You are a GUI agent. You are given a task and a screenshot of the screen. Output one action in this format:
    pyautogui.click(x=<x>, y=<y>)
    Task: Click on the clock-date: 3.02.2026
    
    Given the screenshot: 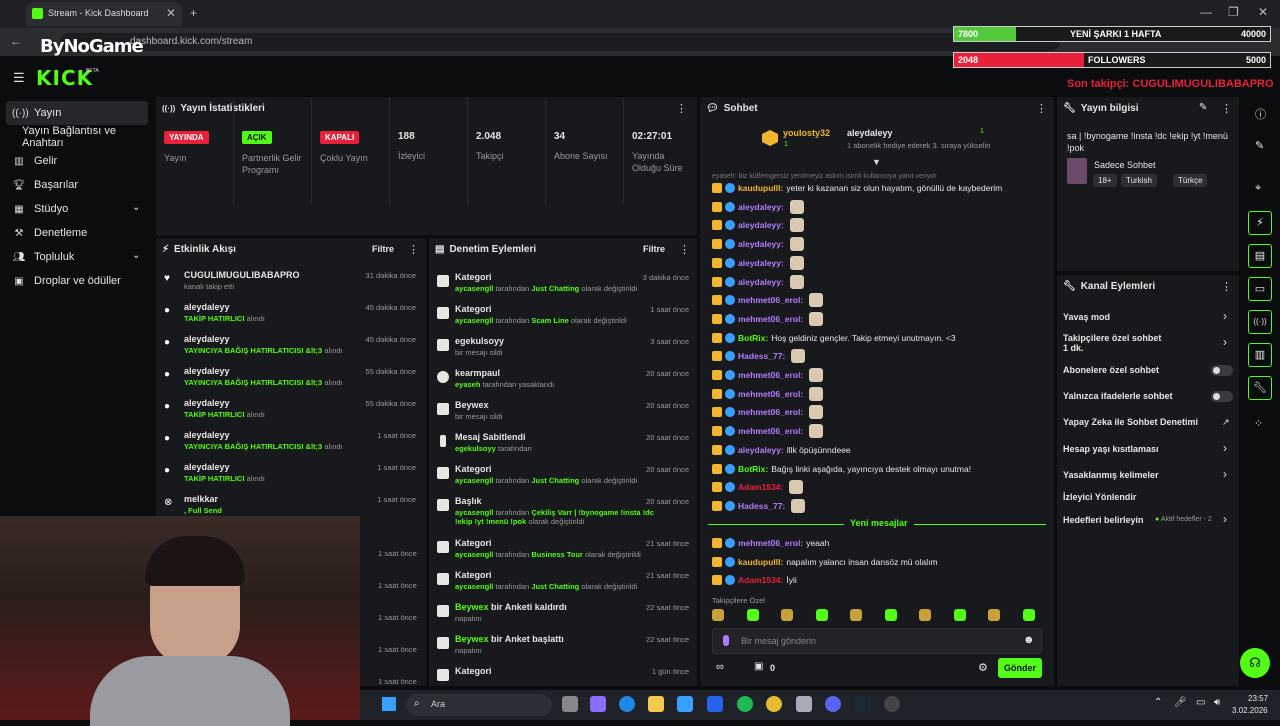 What is the action you would take?
    pyautogui.click(x=1250, y=710)
    